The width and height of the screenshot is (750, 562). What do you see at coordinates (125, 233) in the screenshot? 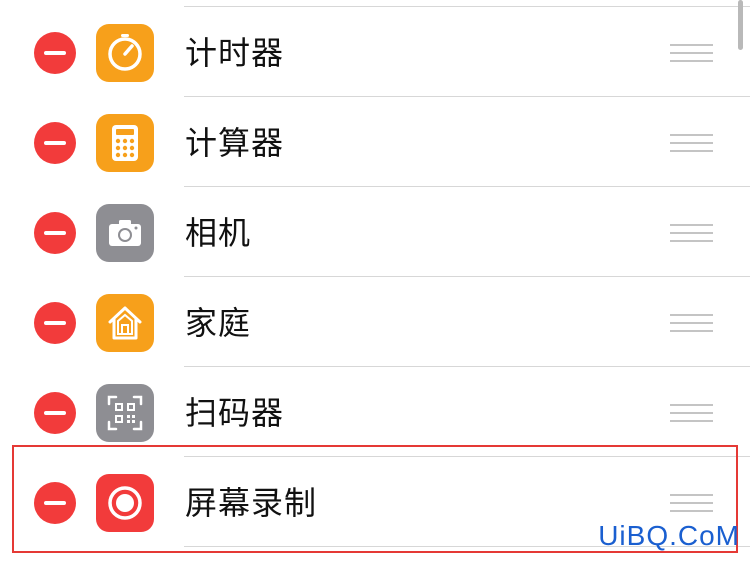
I see `camera-icon` at bounding box center [125, 233].